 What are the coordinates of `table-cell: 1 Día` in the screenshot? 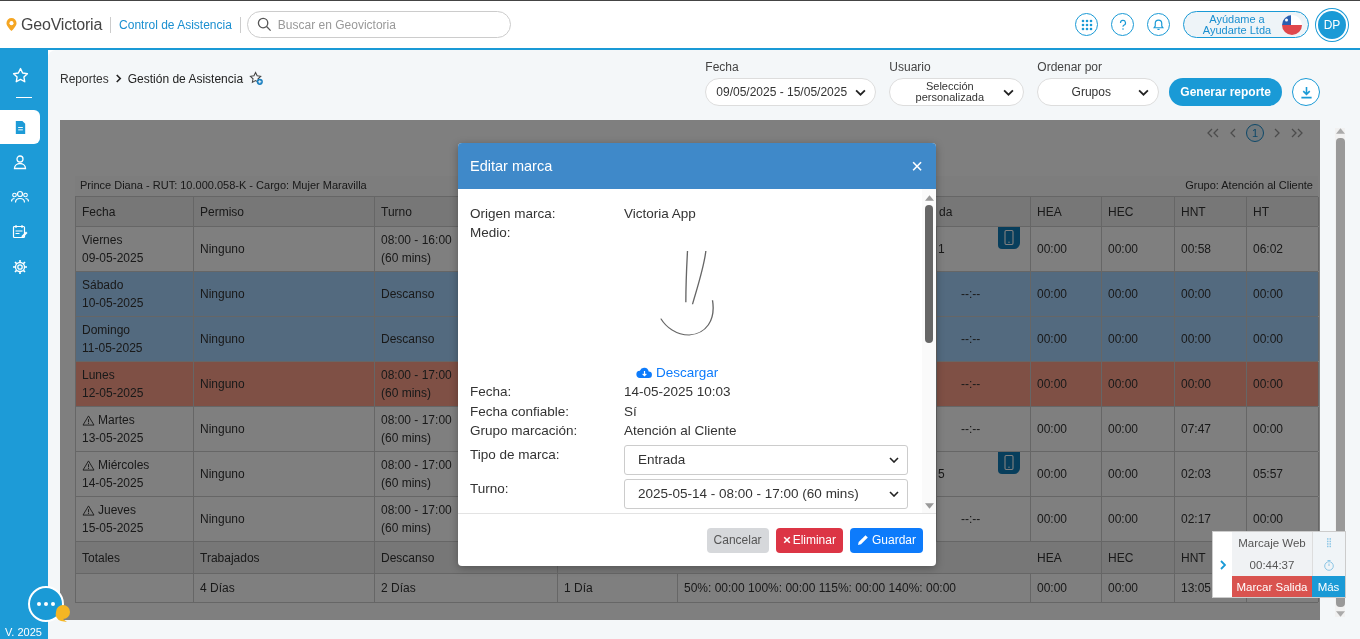 It's located at (578, 588).